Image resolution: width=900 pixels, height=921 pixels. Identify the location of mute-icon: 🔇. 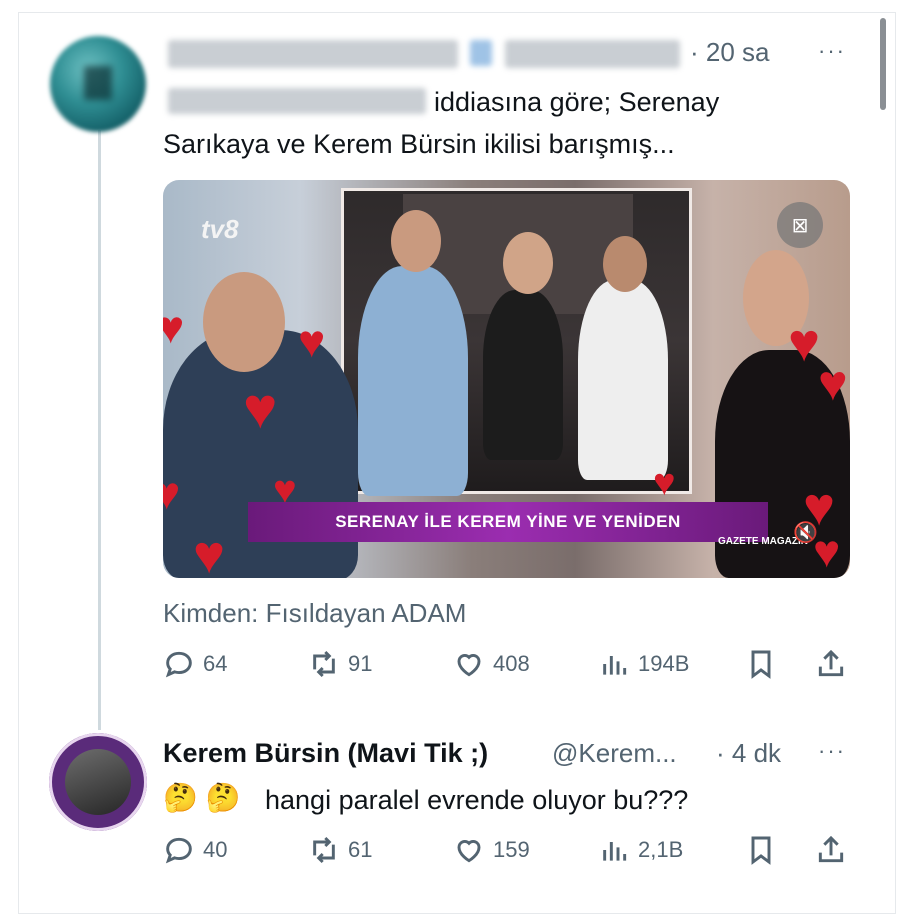
(805, 532).